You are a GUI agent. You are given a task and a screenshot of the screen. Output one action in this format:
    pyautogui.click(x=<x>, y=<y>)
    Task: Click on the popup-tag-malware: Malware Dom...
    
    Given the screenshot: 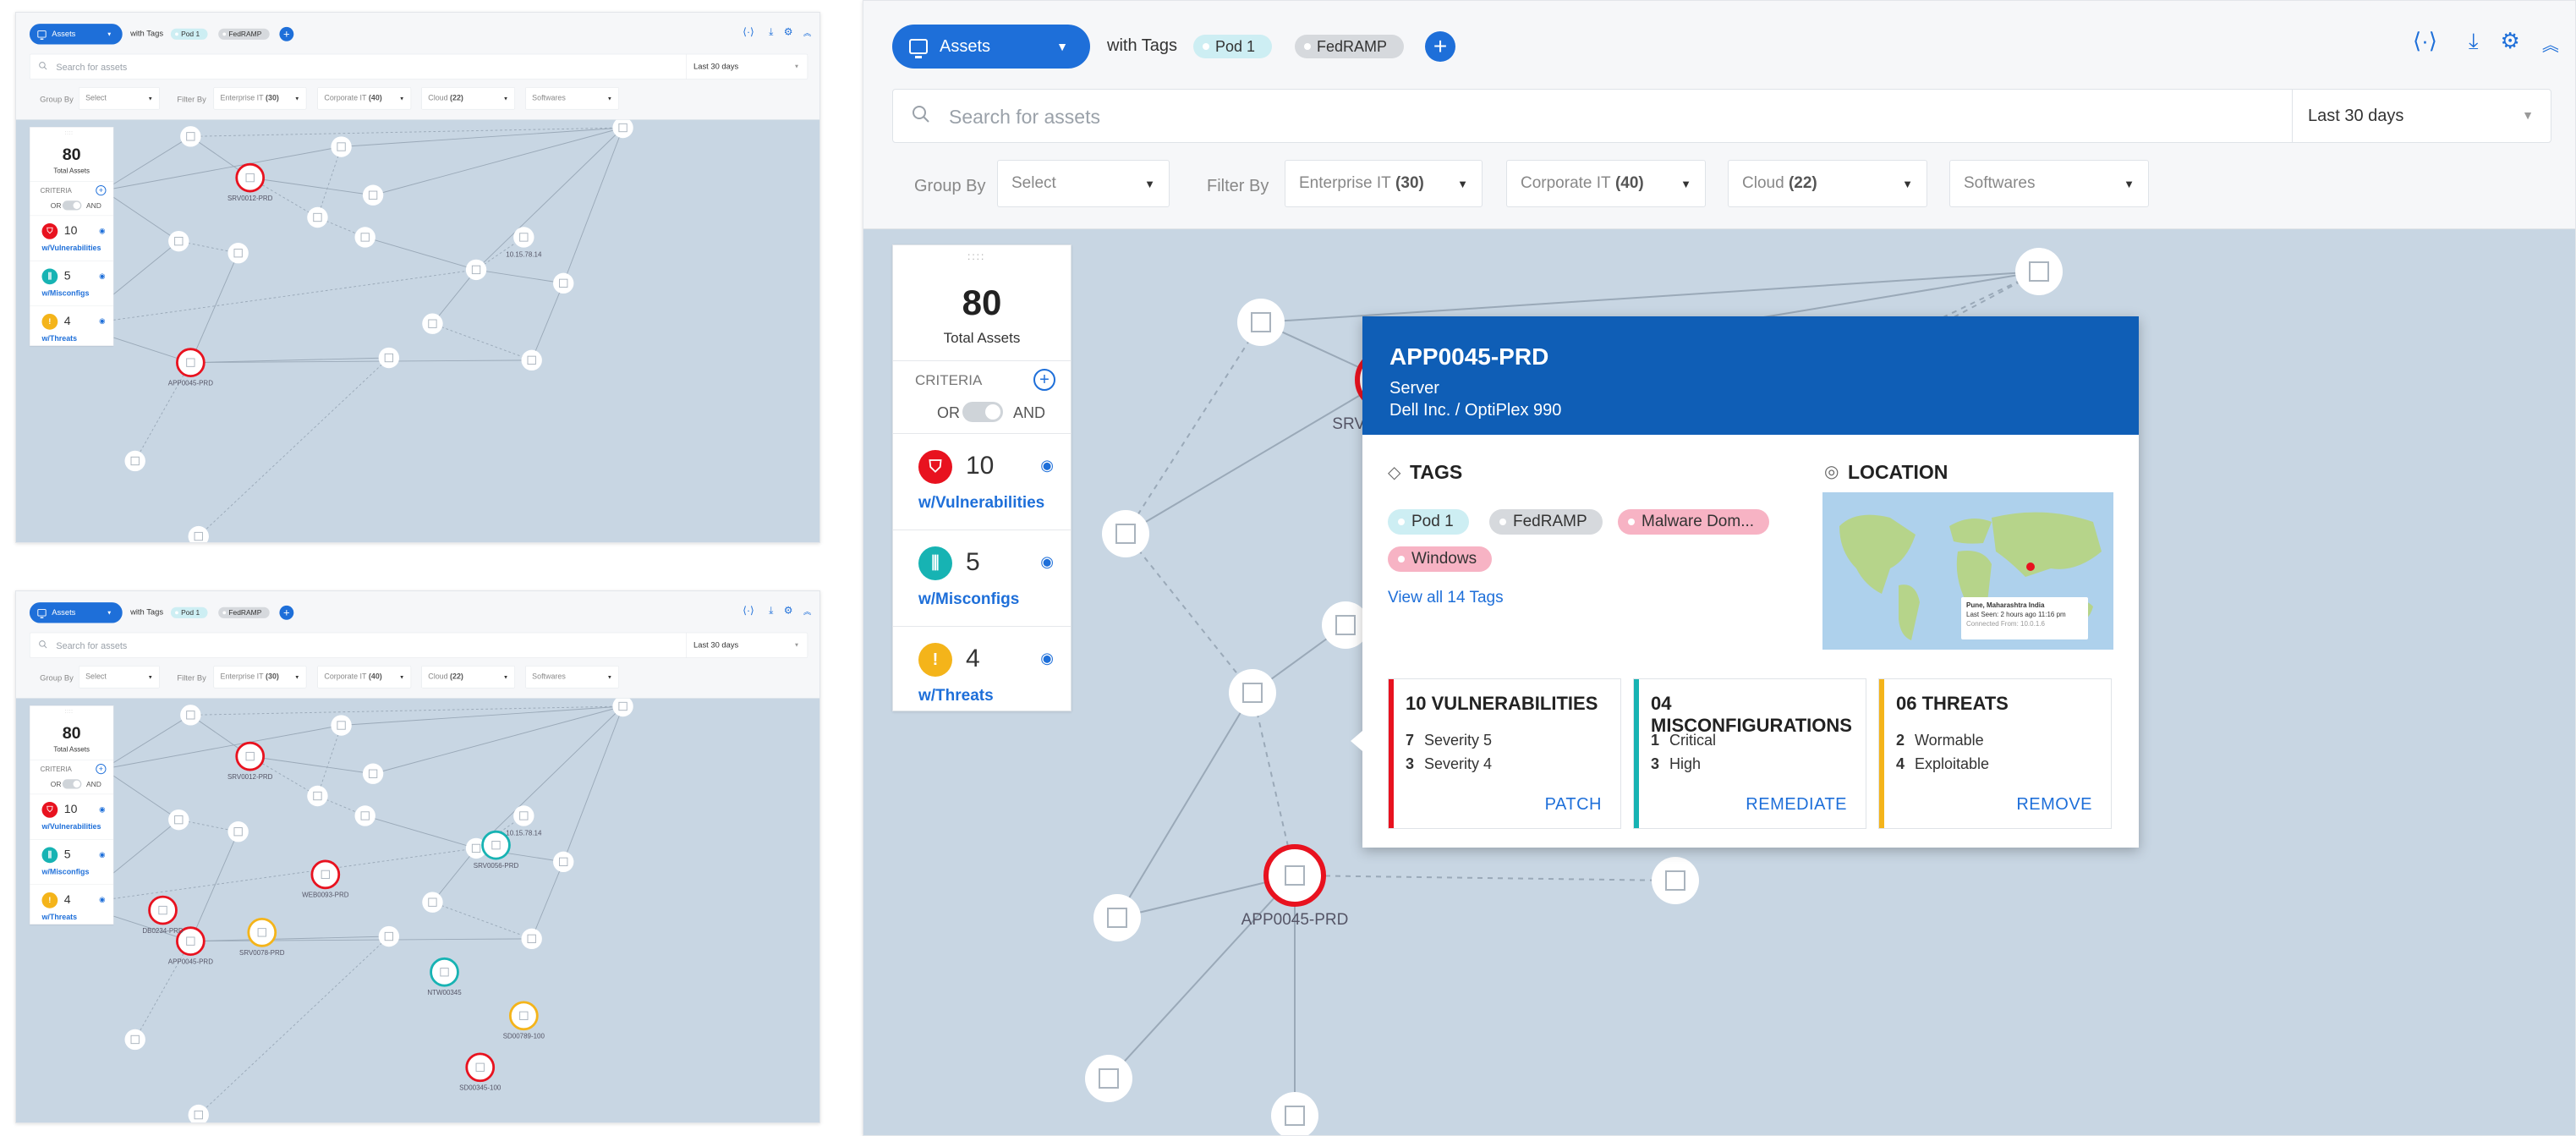 What is the action you would take?
    pyautogui.click(x=1694, y=522)
    